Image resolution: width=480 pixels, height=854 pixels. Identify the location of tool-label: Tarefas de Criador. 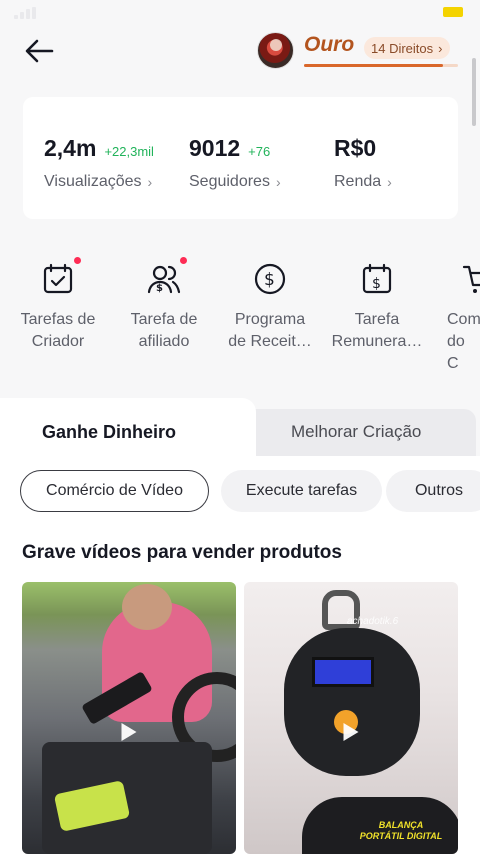
(58, 330).